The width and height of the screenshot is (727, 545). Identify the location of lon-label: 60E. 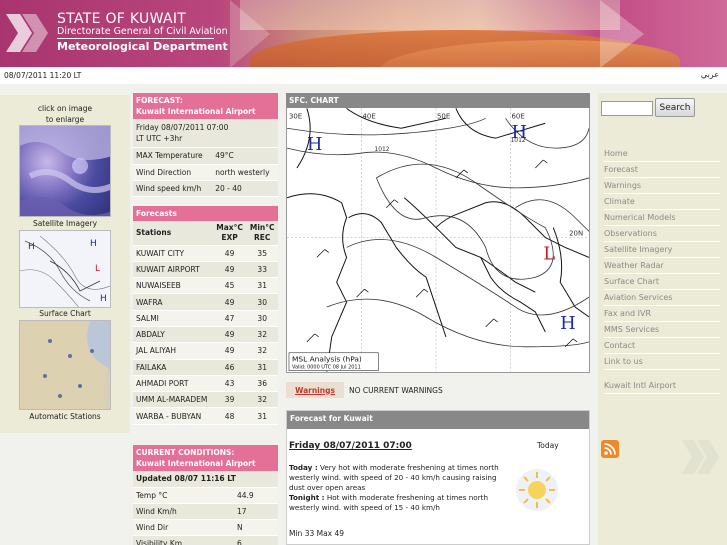
(518, 116).